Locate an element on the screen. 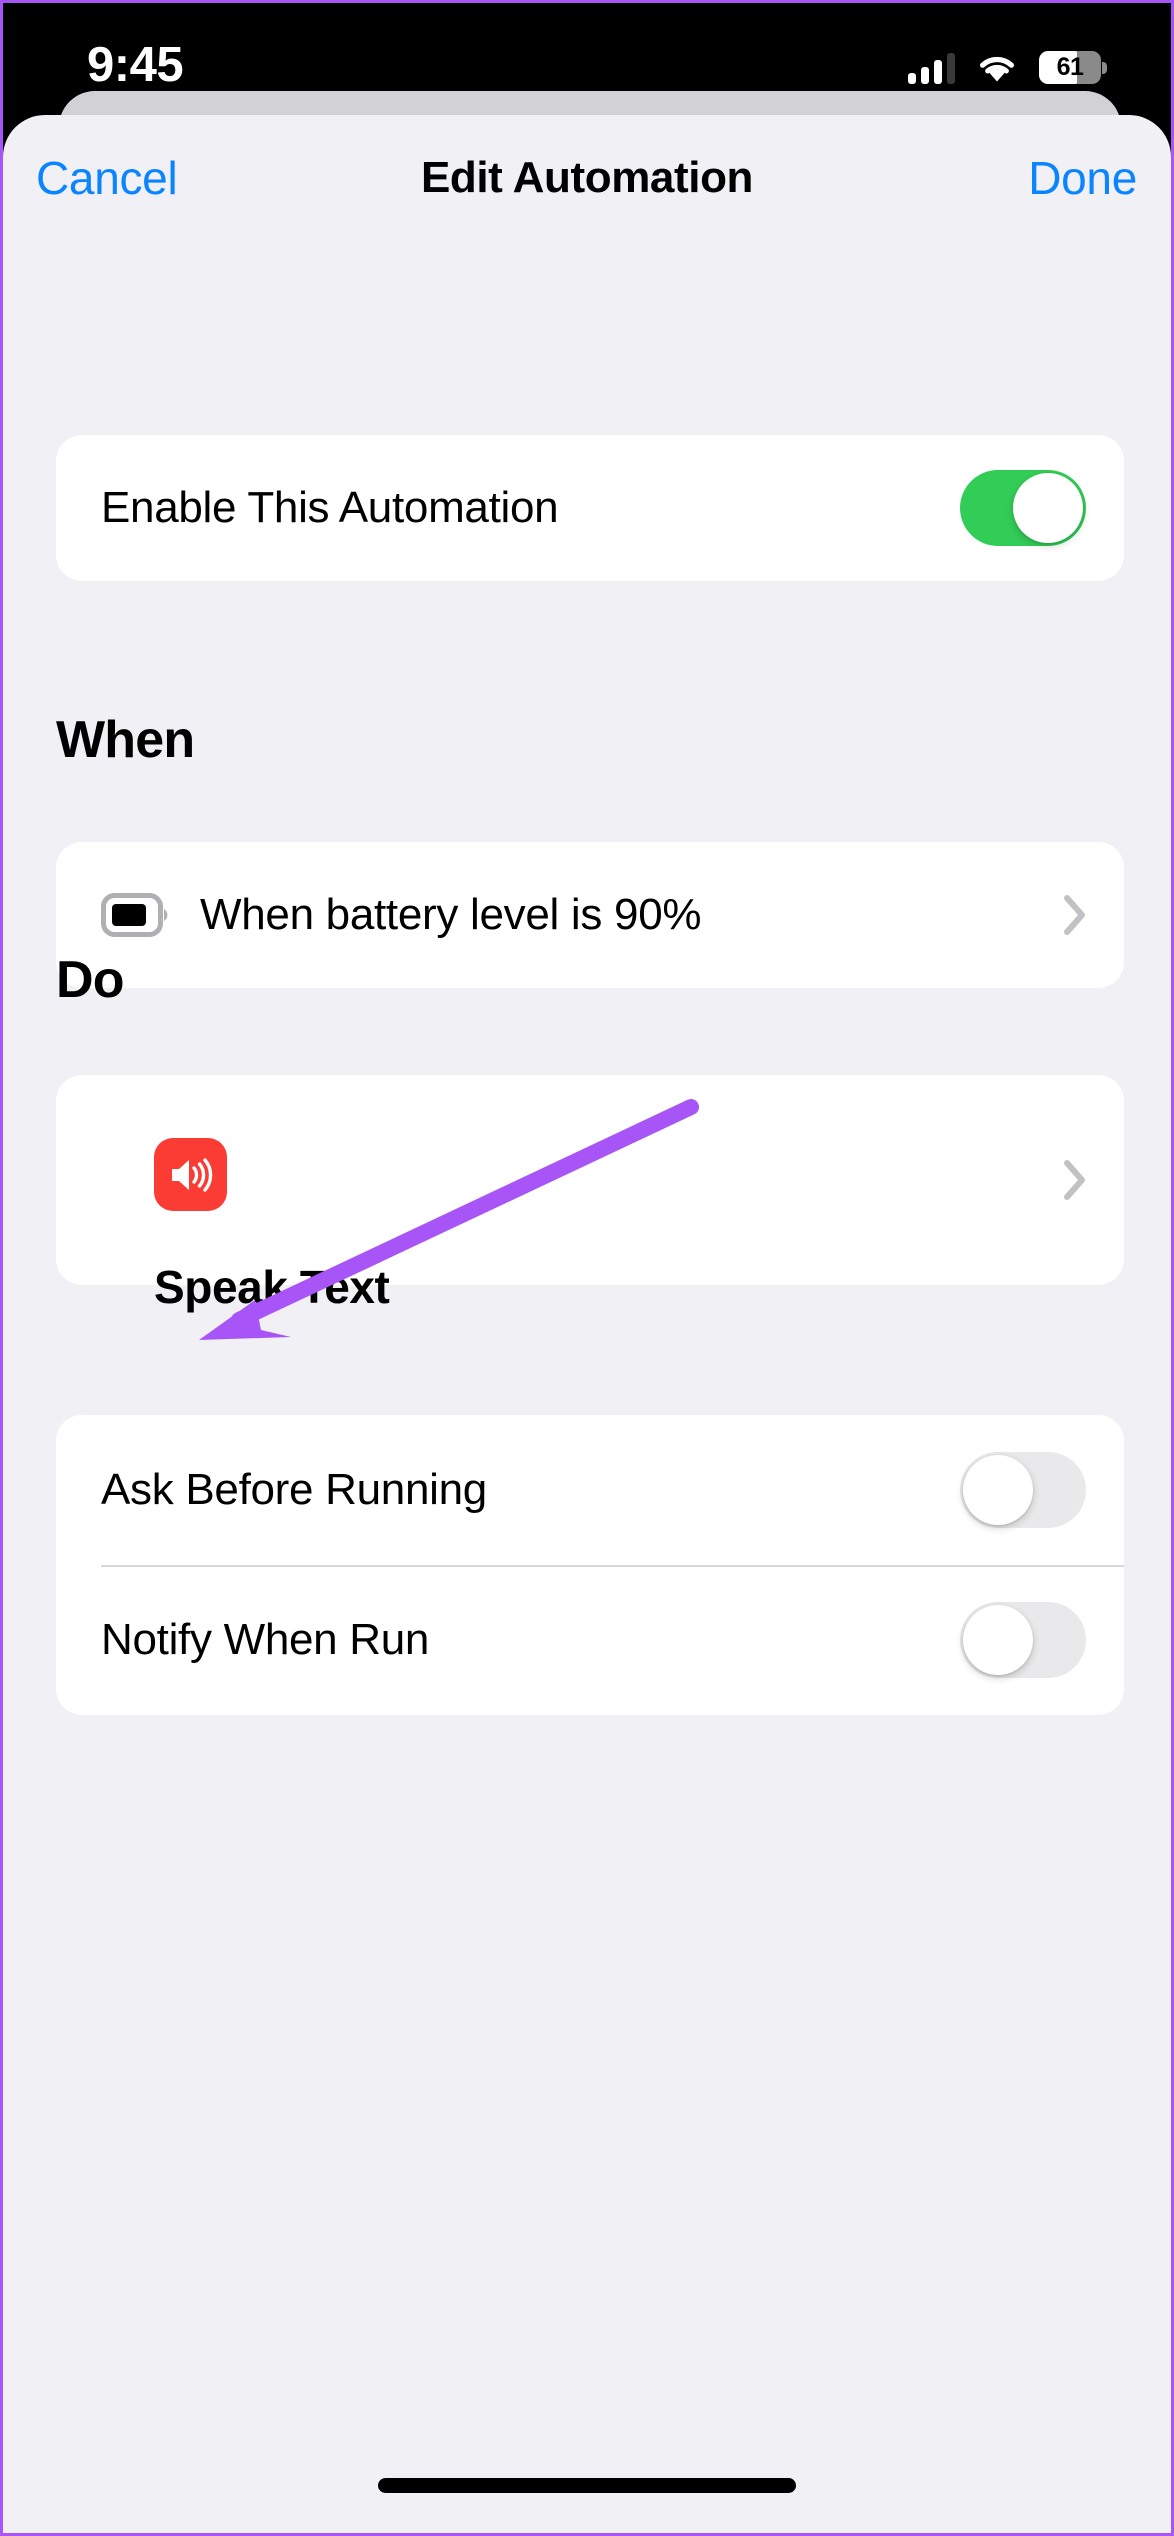  done-button: Done is located at coordinates (1082, 178).